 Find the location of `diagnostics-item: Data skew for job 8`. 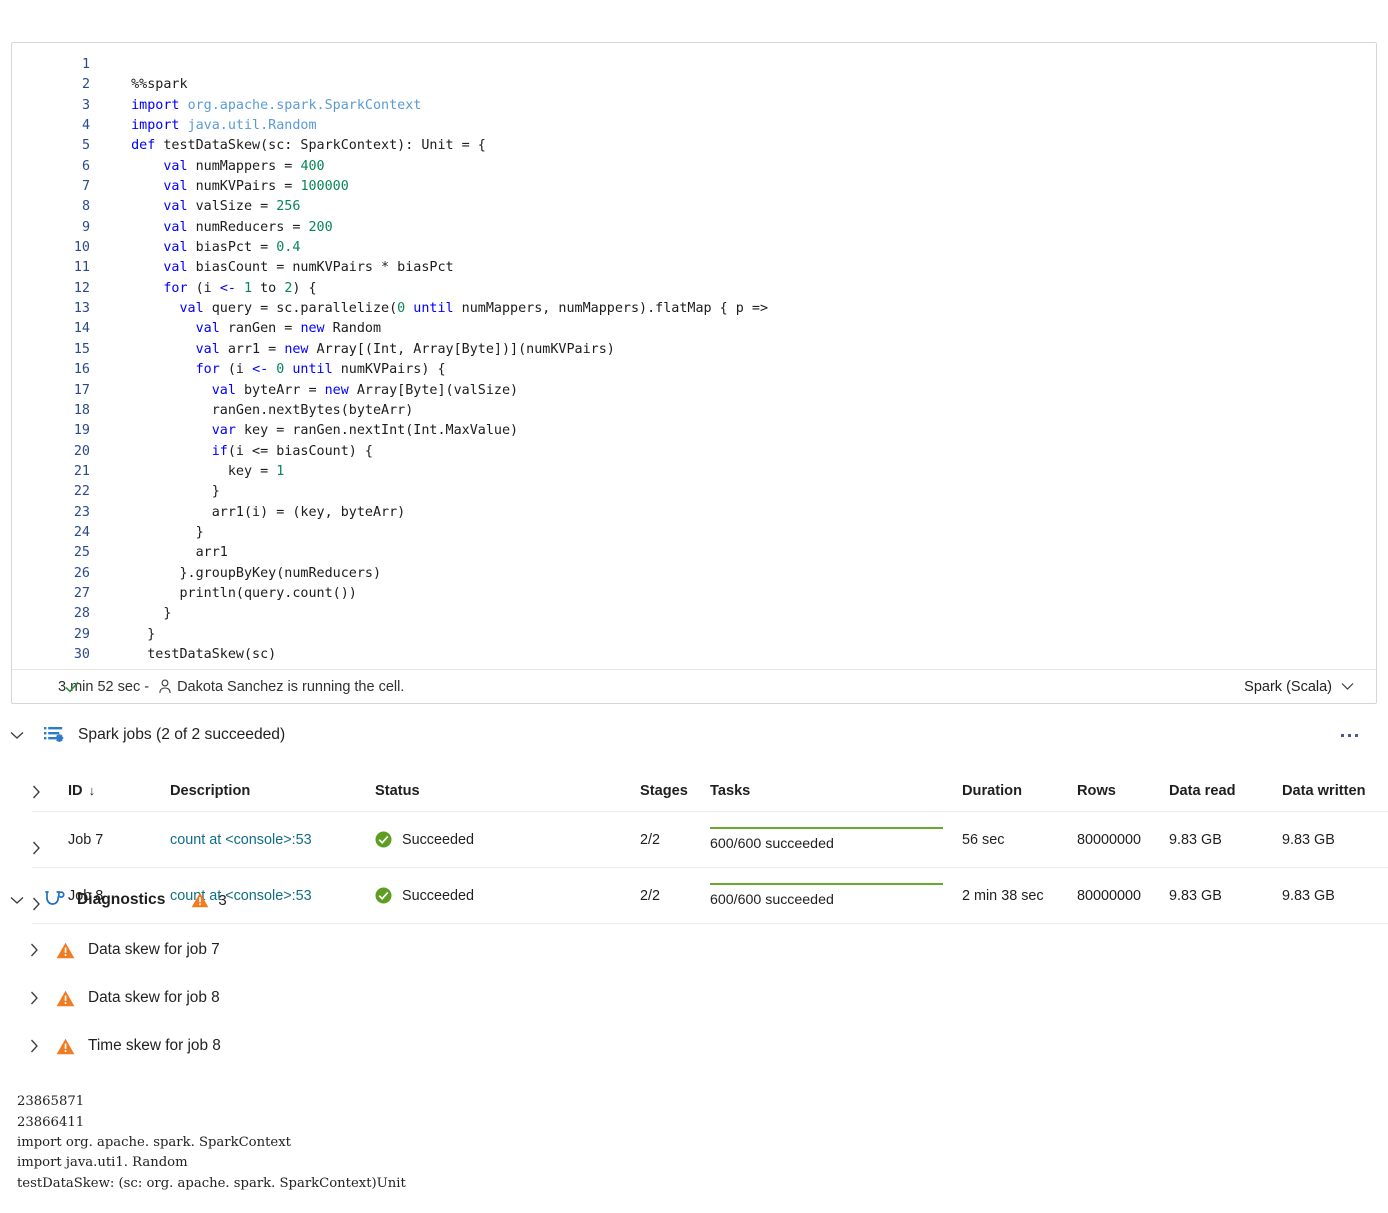

diagnostics-item: Data skew for job 8 is located at coordinates (694, 998).